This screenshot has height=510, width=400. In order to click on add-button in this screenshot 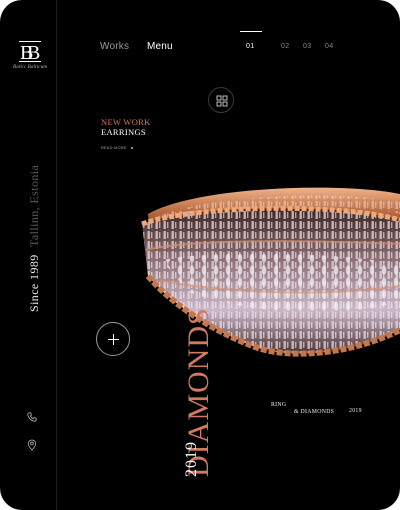, I will do `click(113, 339)`.